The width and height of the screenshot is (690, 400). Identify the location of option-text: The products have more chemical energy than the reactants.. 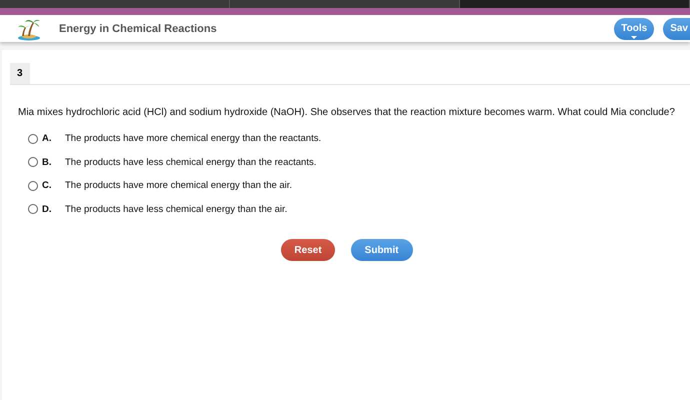
(193, 138).